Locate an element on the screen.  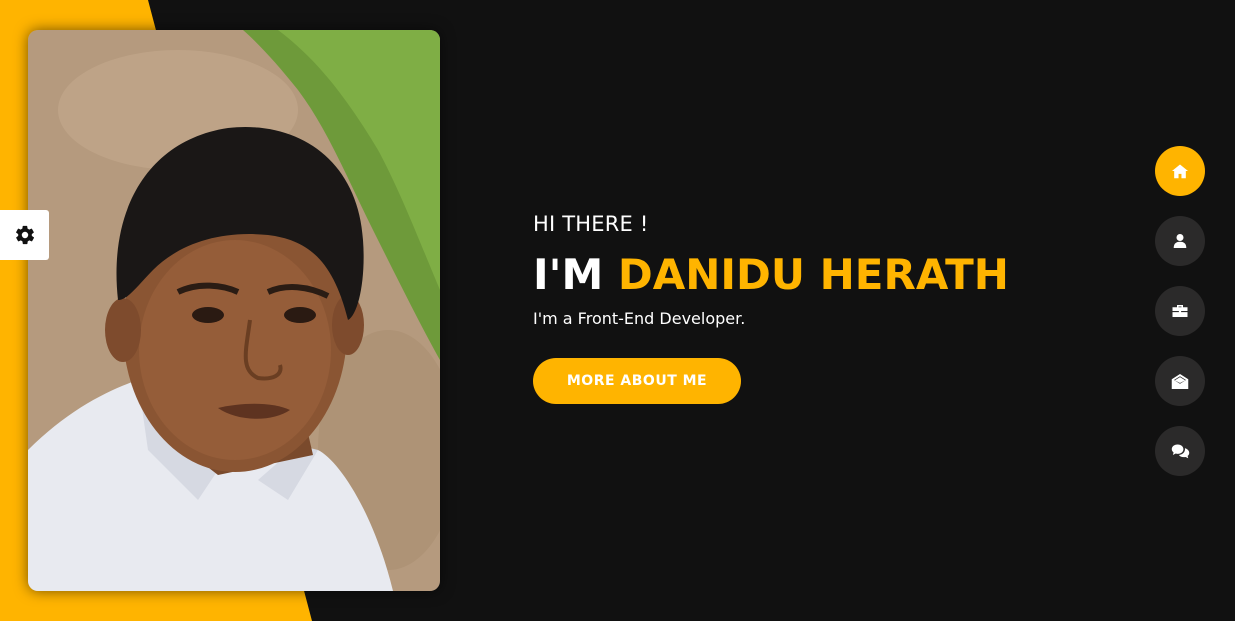
briefcase-icon is located at coordinates (1180, 311).